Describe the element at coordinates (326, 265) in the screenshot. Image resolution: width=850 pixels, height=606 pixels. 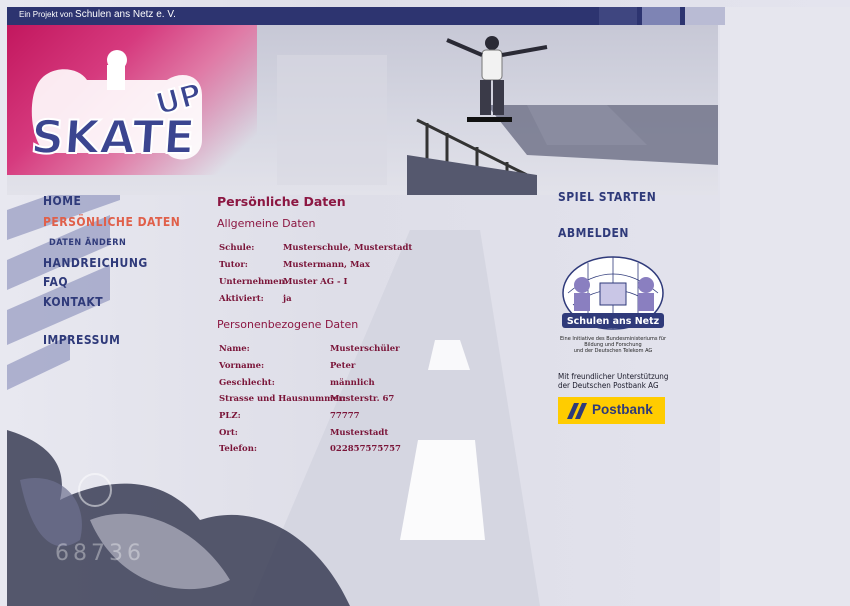
I see `general-value: Mustermann, Max` at that location.